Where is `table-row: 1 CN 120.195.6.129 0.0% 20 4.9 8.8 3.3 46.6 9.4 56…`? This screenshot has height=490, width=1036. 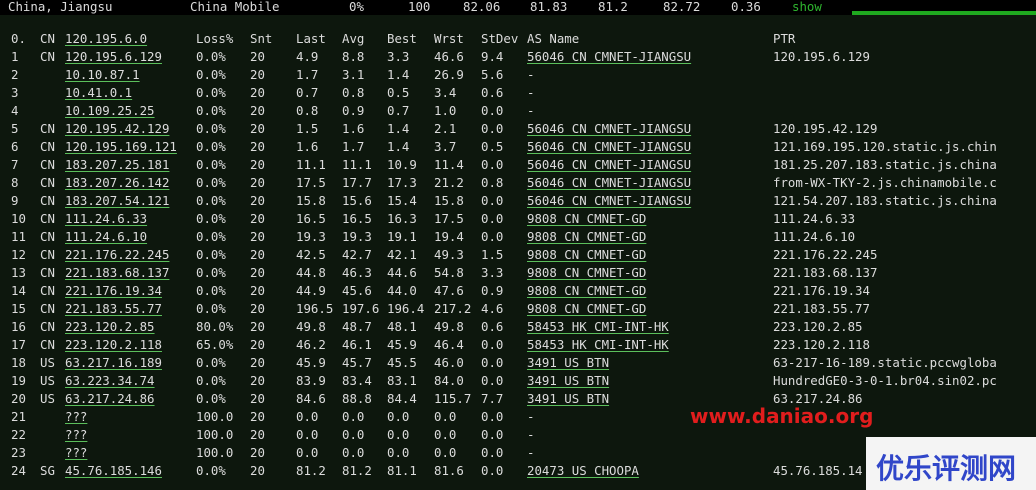
table-row: 1 CN 120.195.6.129 0.0% 20 4.9 8.8 3.3 46.6 9.4 56… is located at coordinates (518, 57).